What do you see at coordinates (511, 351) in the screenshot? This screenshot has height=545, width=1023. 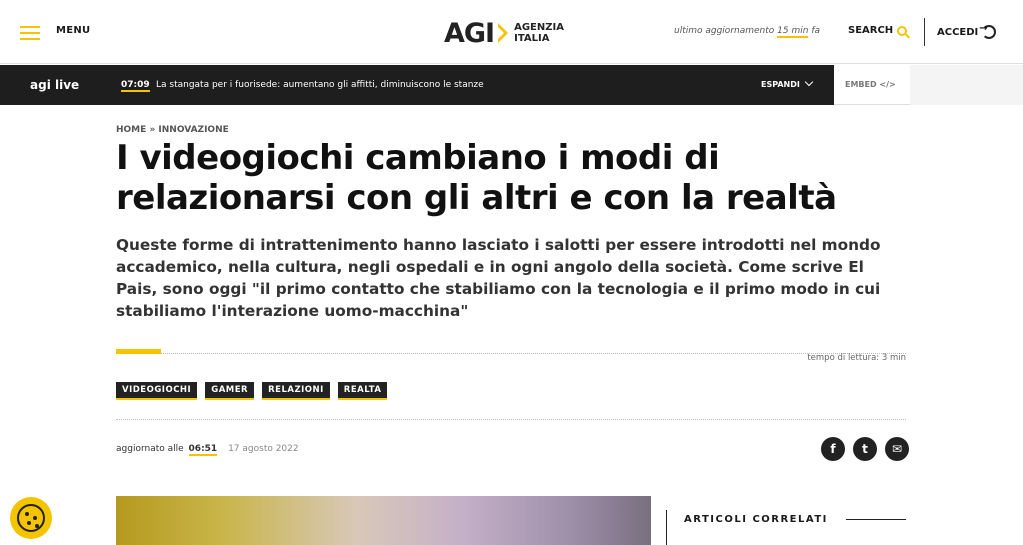 I see `reading-progress-bar` at bounding box center [511, 351].